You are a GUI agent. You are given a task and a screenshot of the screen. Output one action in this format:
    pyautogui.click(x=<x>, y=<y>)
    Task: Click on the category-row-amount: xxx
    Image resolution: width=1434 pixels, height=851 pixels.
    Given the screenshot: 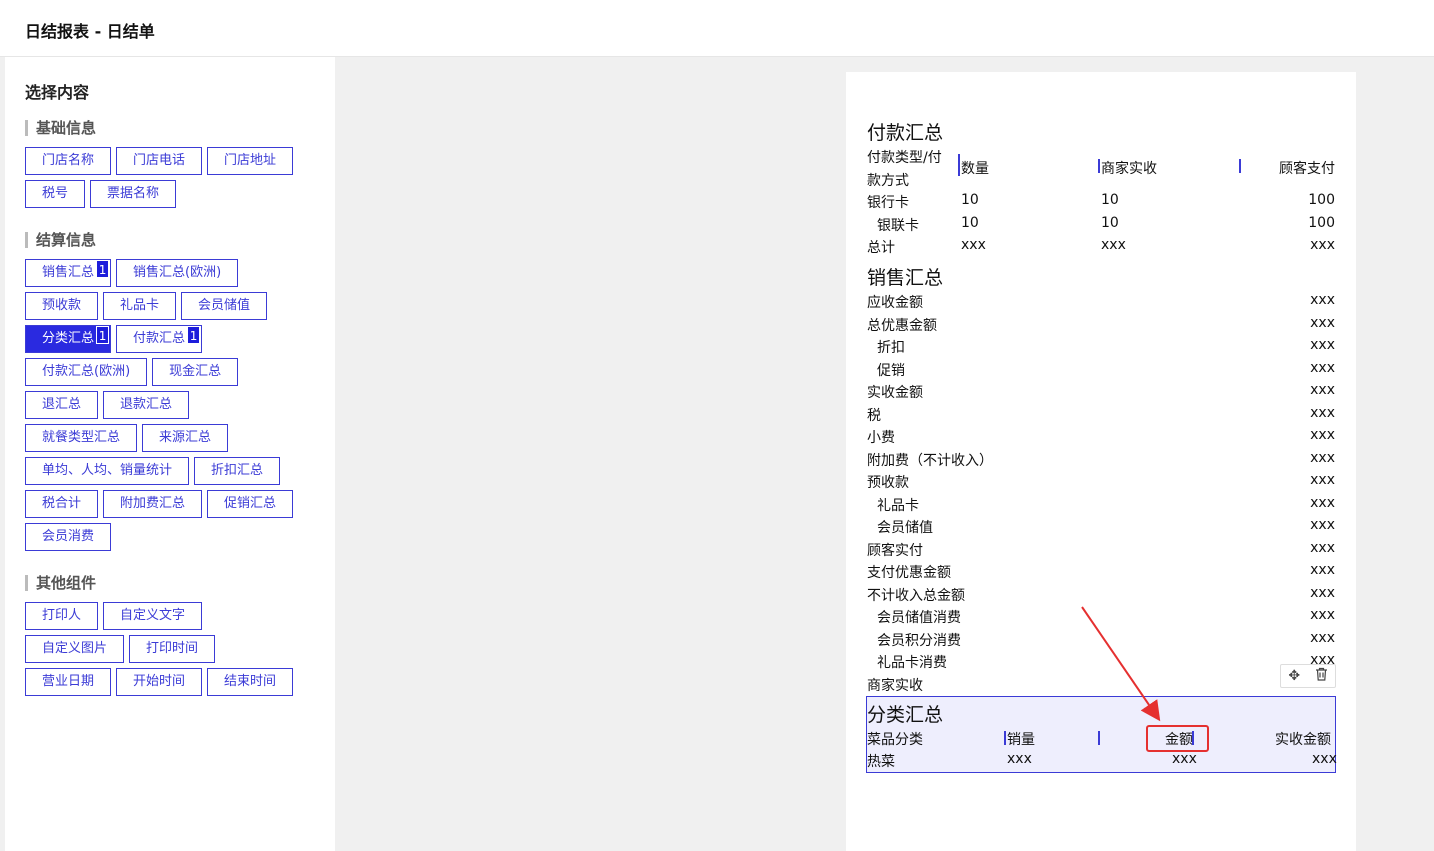 What is the action you would take?
    pyautogui.click(x=1184, y=759)
    